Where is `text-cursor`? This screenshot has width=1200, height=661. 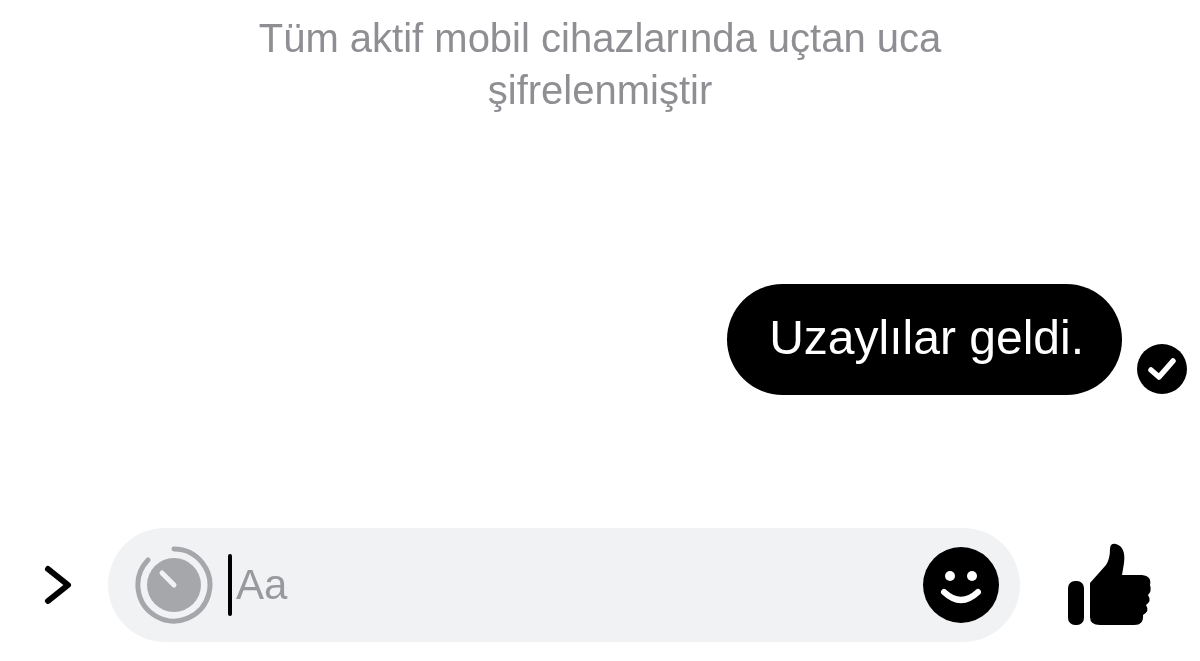
text-cursor is located at coordinates (230, 585).